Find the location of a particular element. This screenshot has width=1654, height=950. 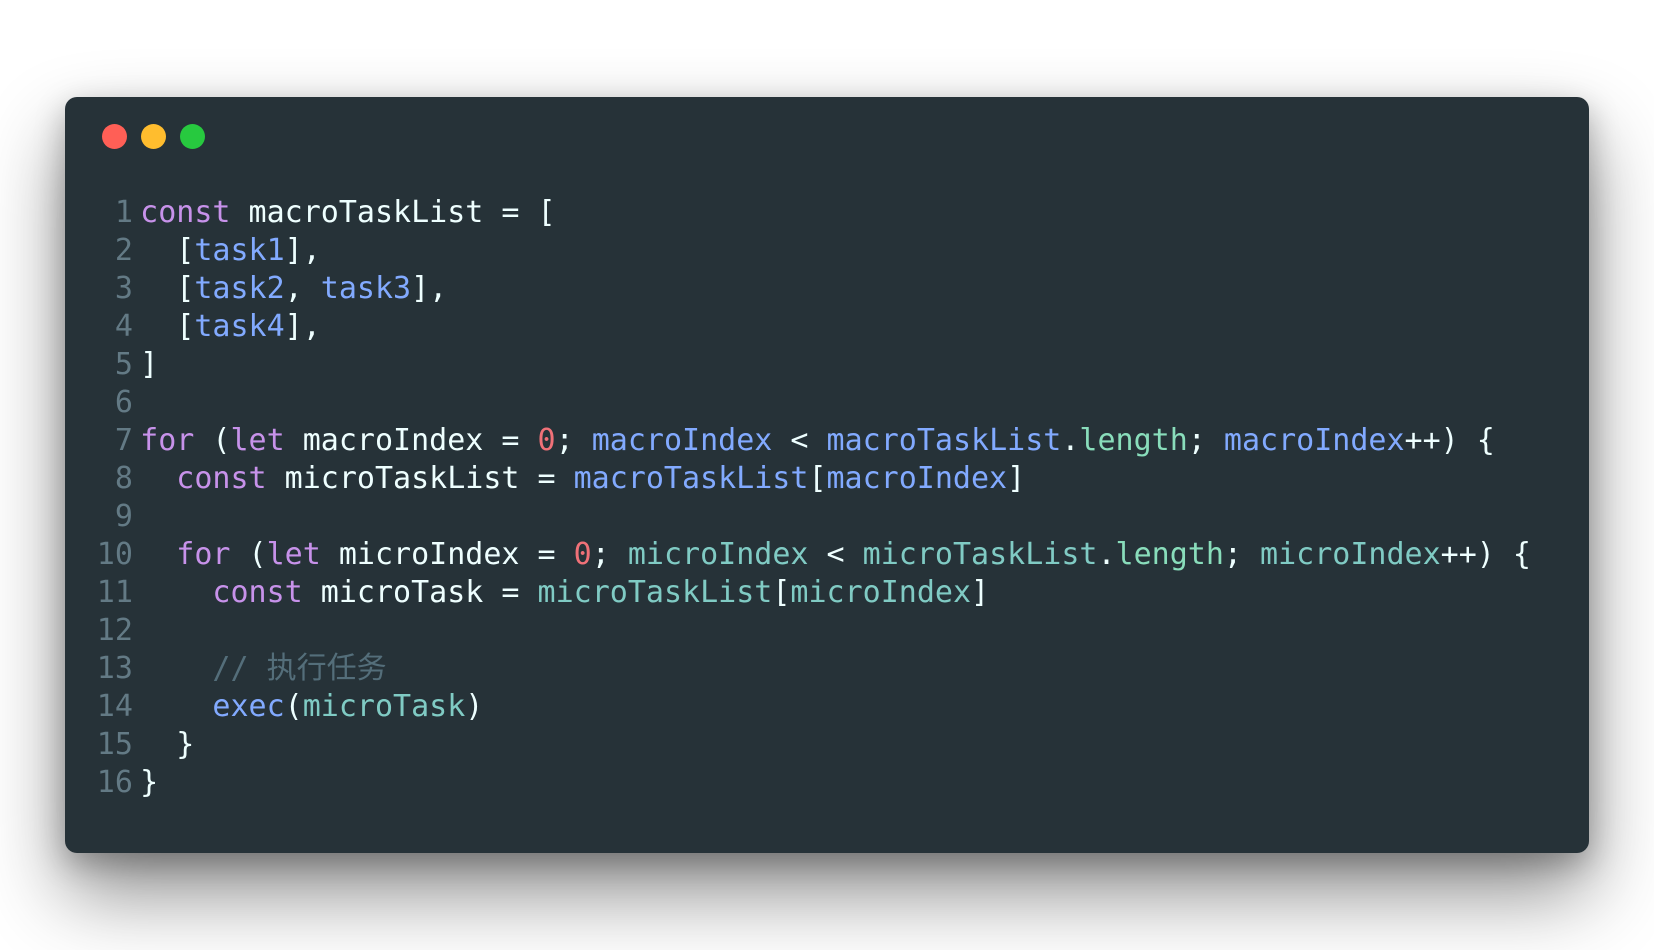

line-number: 9 is located at coordinates (123, 516).